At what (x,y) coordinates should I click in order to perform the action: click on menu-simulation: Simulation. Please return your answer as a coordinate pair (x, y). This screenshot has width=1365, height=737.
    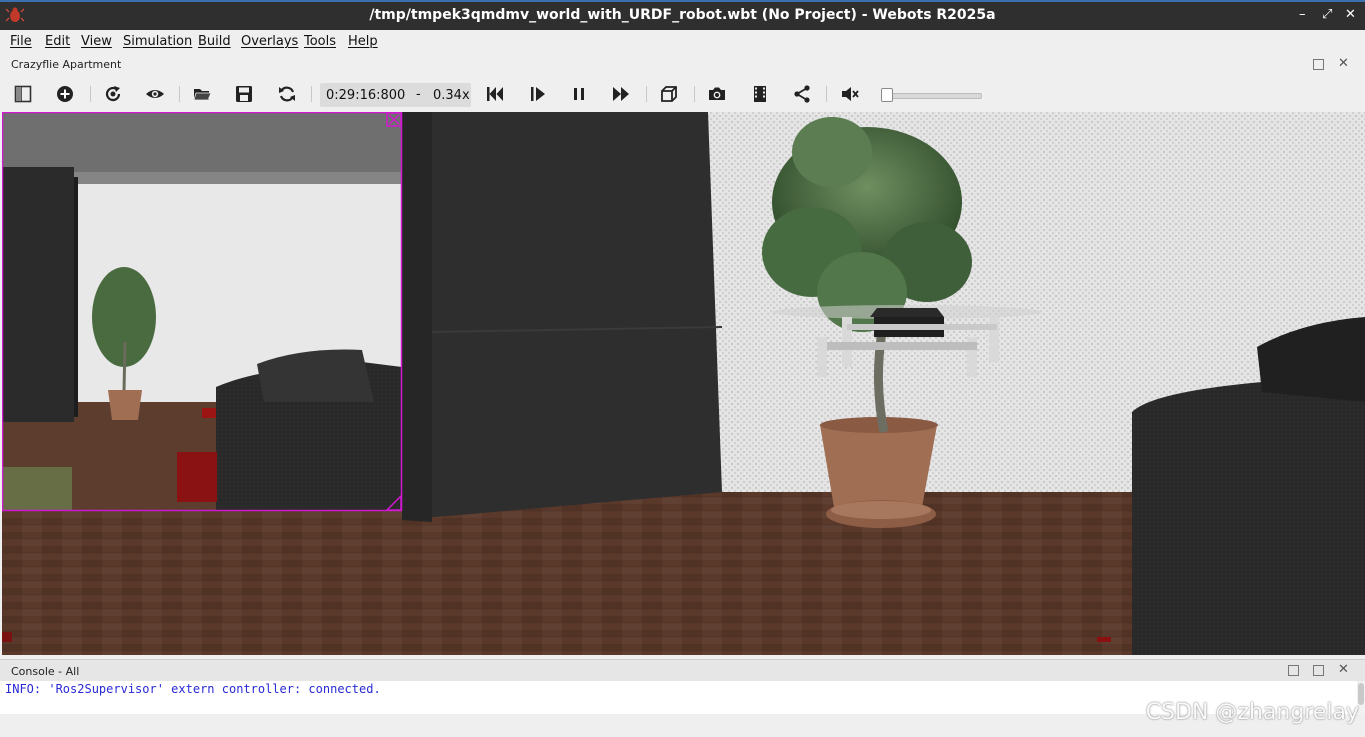
    Looking at the image, I should click on (157, 41).